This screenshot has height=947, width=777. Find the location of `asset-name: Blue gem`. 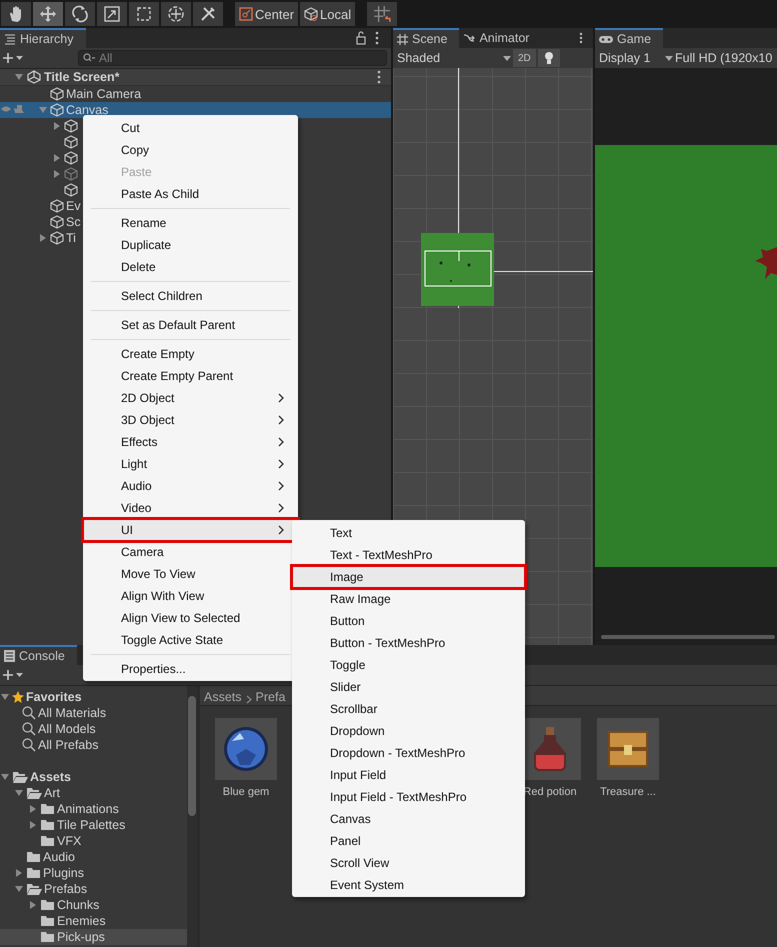

asset-name: Blue gem is located at coordinates (246, 792).